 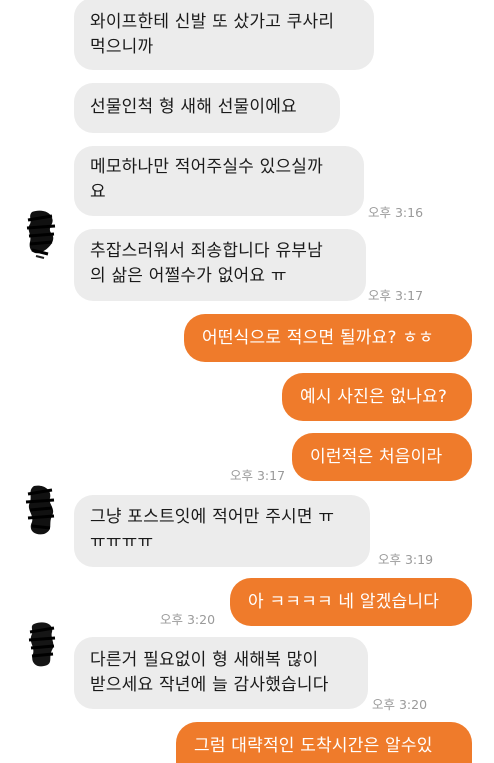 What do you see at coordinates (222, 531) in the screenshot?
I see `incoming-message: 그냥 포스트잇에 적어만 주시면 ㅠ ㅠㅠㅠㅠ` at bounding box center [222, 531].